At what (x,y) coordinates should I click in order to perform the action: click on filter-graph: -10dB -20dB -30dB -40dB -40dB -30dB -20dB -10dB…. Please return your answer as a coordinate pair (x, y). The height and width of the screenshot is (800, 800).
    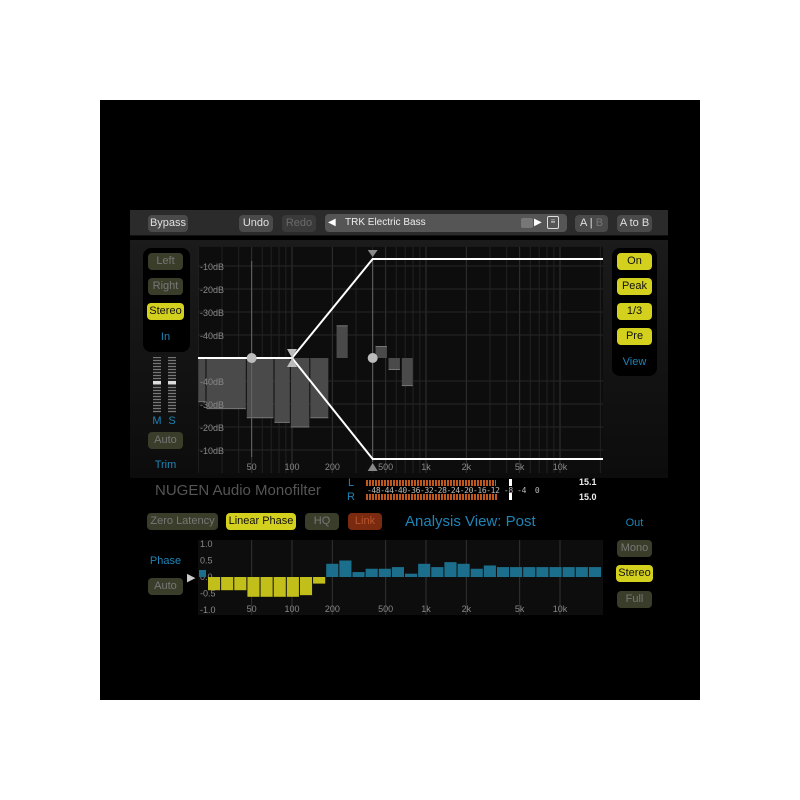
    Looking at the image, I should click on (400, 360).